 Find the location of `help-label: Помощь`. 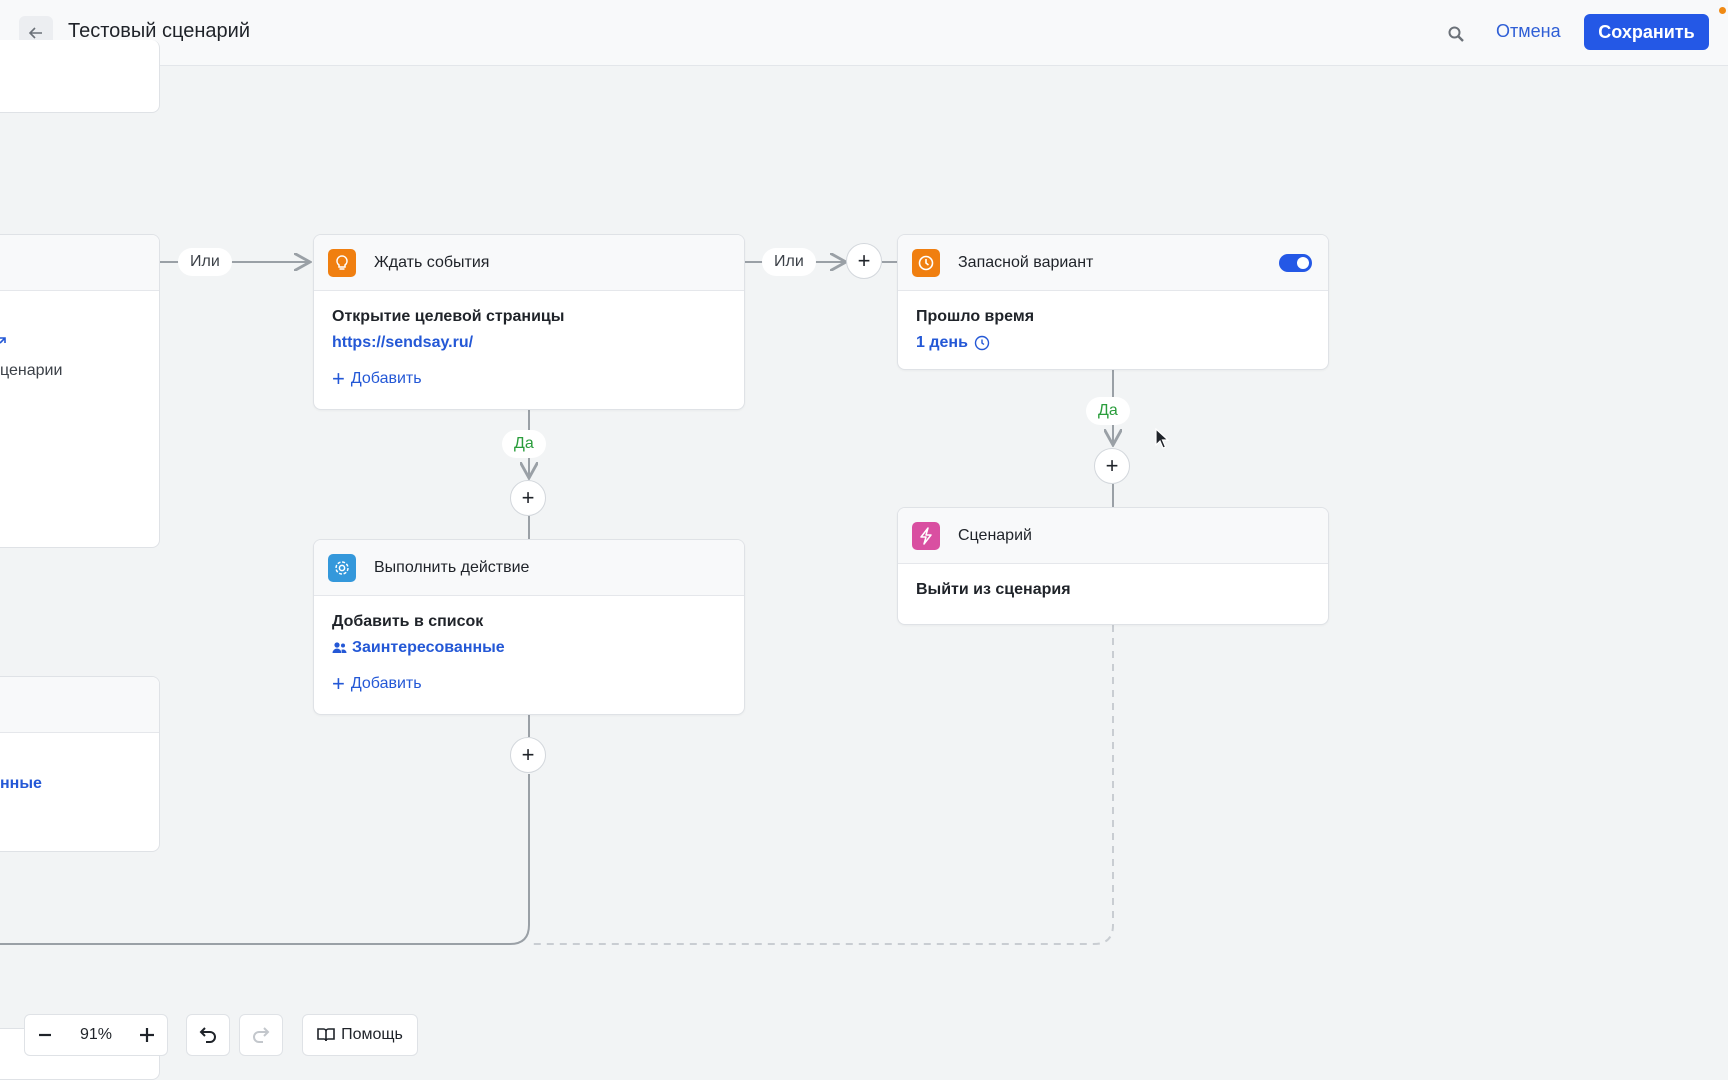

help-label: Помощь is located at coordinates (372, 1034).